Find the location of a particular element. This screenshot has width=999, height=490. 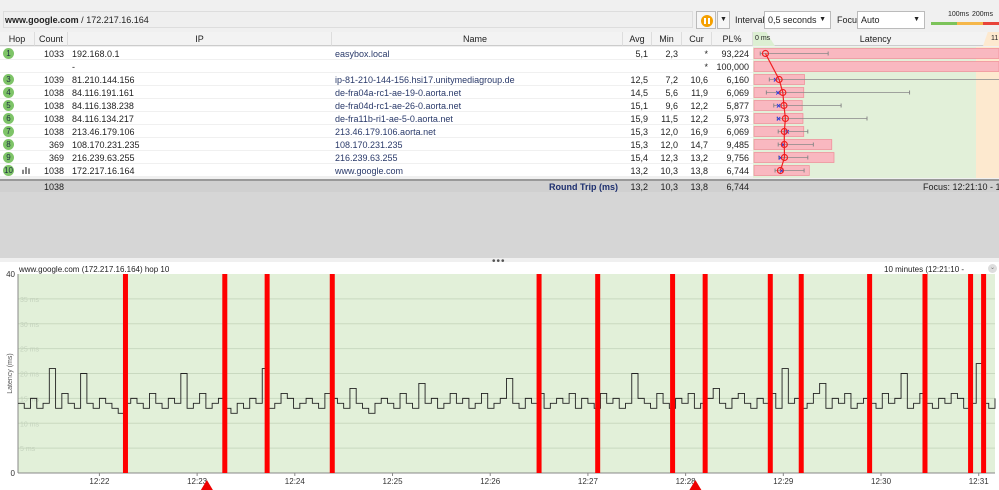

interval-label: Interval is located at coordinates (750, 20).